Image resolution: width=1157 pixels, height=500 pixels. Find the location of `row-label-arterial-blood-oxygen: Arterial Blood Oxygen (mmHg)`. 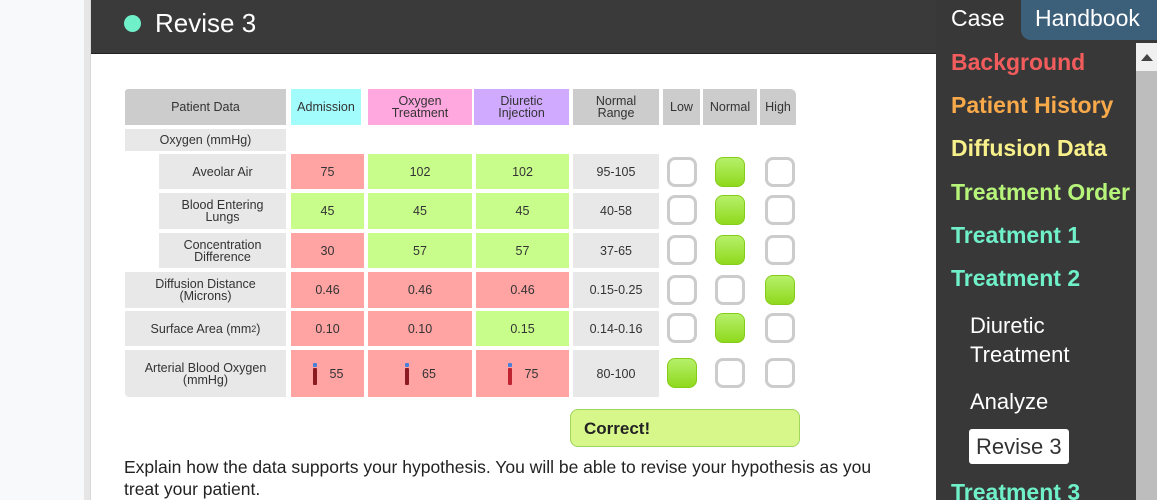

row-label-arterial-blood-oxygen: Arterial Blood Oxygen (mmHg) is located at coordinates (205, 373).